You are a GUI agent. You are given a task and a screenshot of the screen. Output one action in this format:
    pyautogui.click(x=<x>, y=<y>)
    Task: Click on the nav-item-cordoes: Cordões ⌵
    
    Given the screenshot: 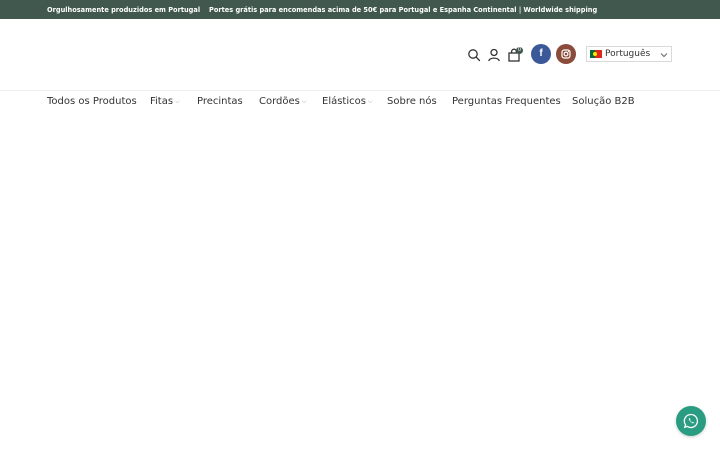 What is the action you would take?
    pyautogui.click(x=282, y=101)
    